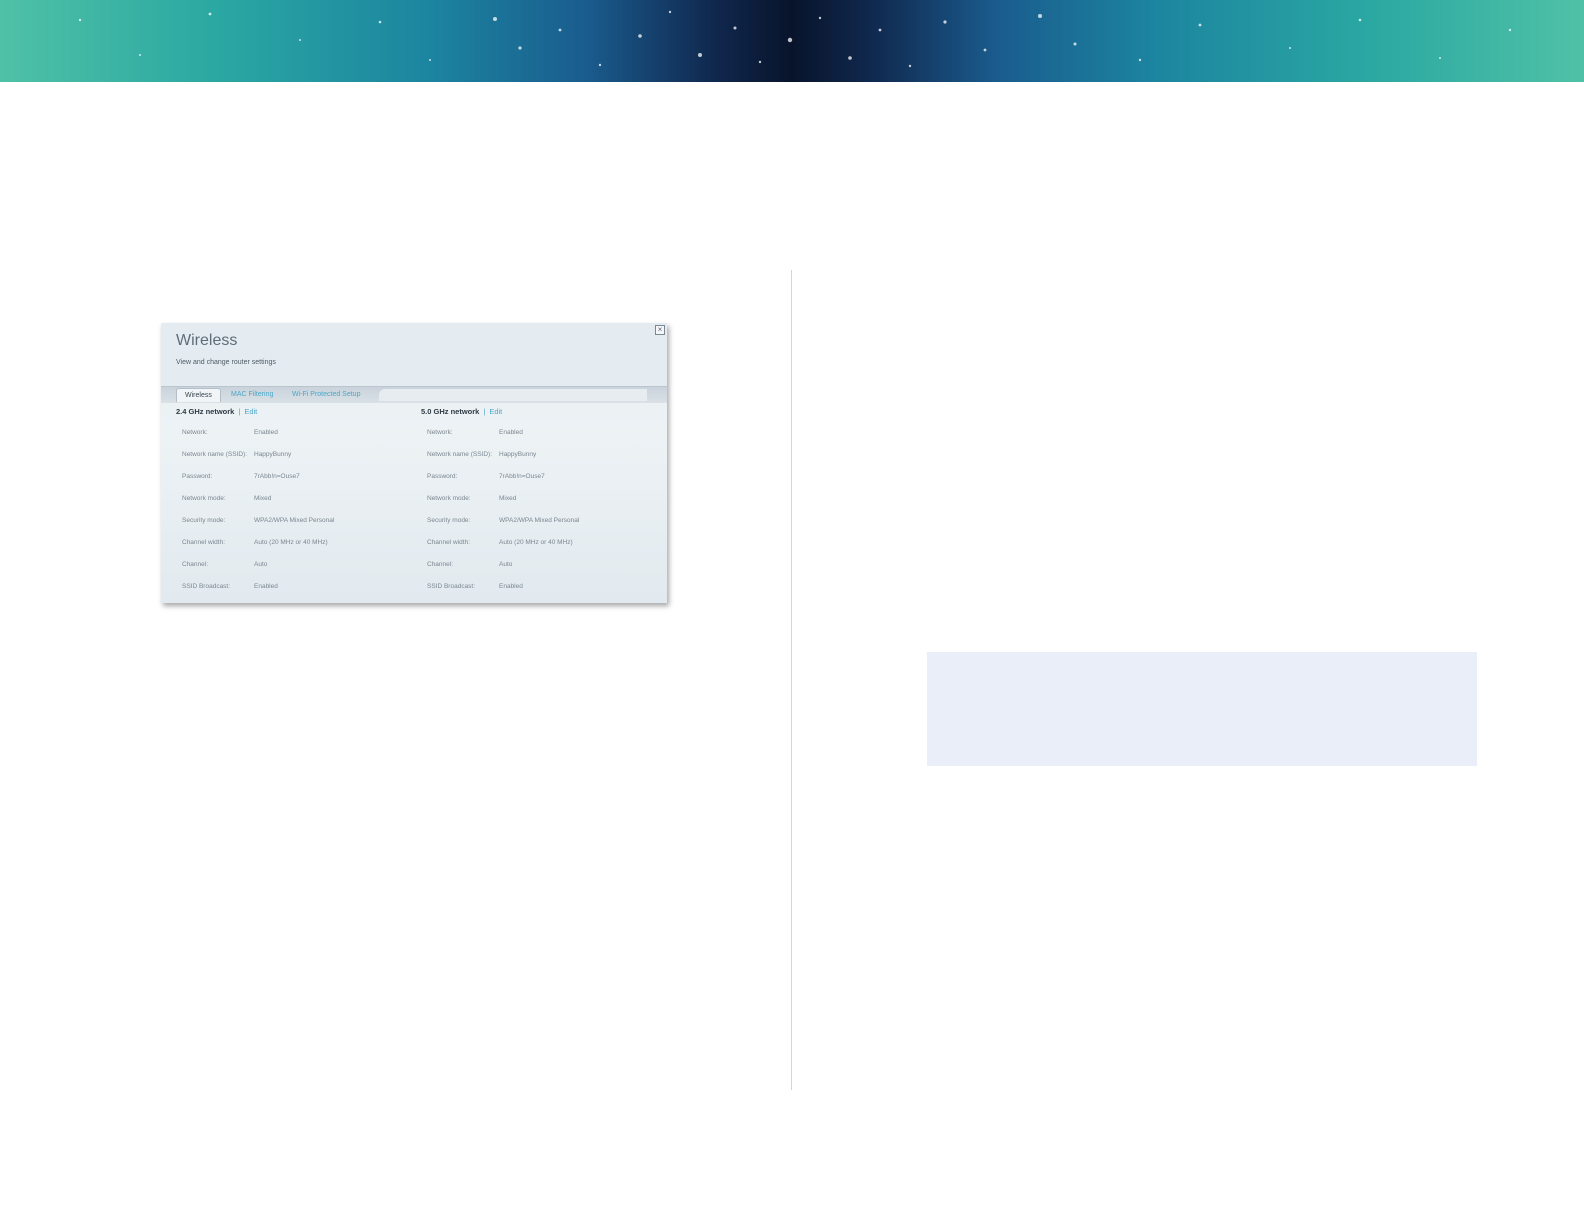  I want to click on network-24ghz-heading: 2.4 GHz network | Edit, so click(296, 414).